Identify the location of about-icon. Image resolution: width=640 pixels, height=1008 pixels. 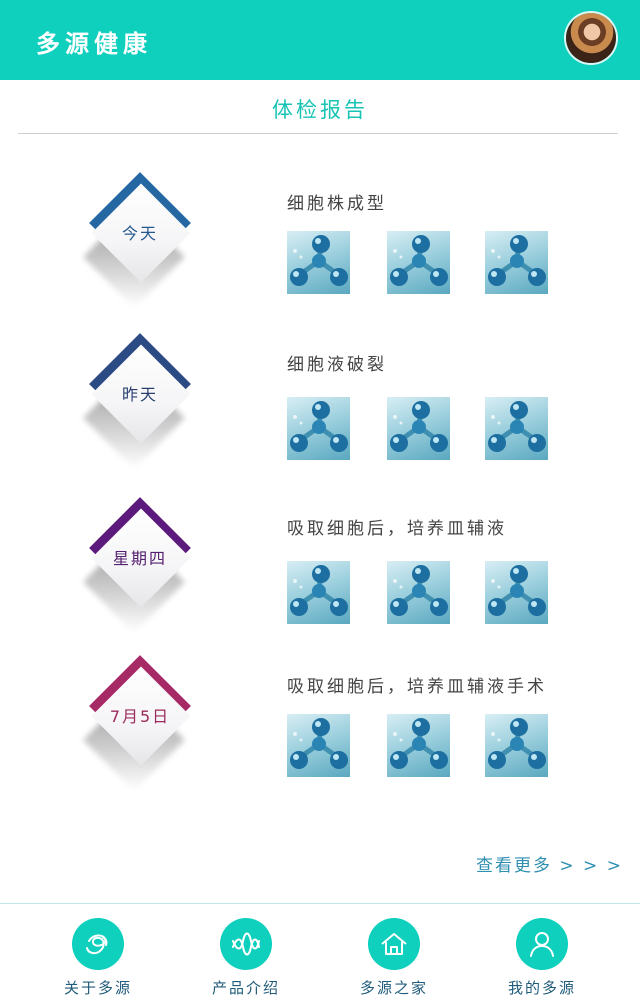
(98, 944).